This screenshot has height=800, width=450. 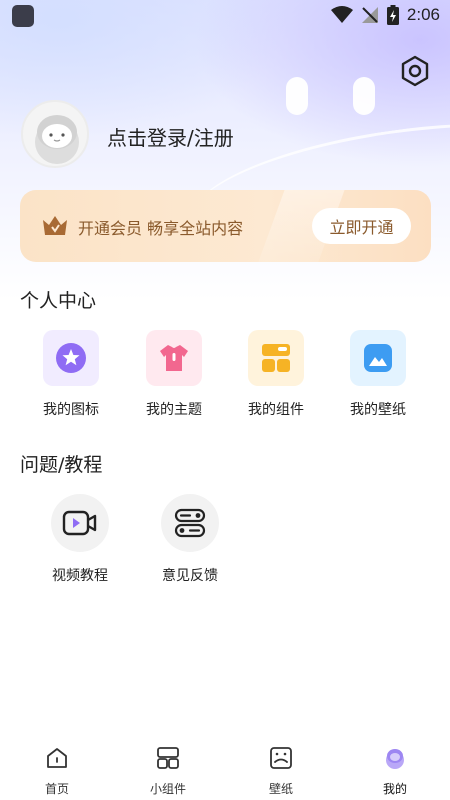 I want to click on my-themes-item: 我的主题, so click(x=174, y=374).